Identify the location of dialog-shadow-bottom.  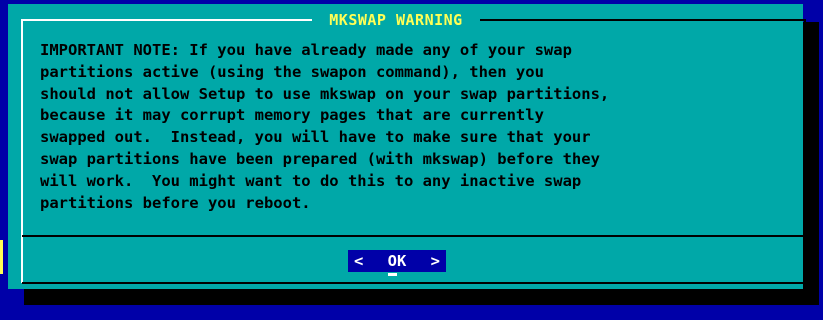
(421, 297).